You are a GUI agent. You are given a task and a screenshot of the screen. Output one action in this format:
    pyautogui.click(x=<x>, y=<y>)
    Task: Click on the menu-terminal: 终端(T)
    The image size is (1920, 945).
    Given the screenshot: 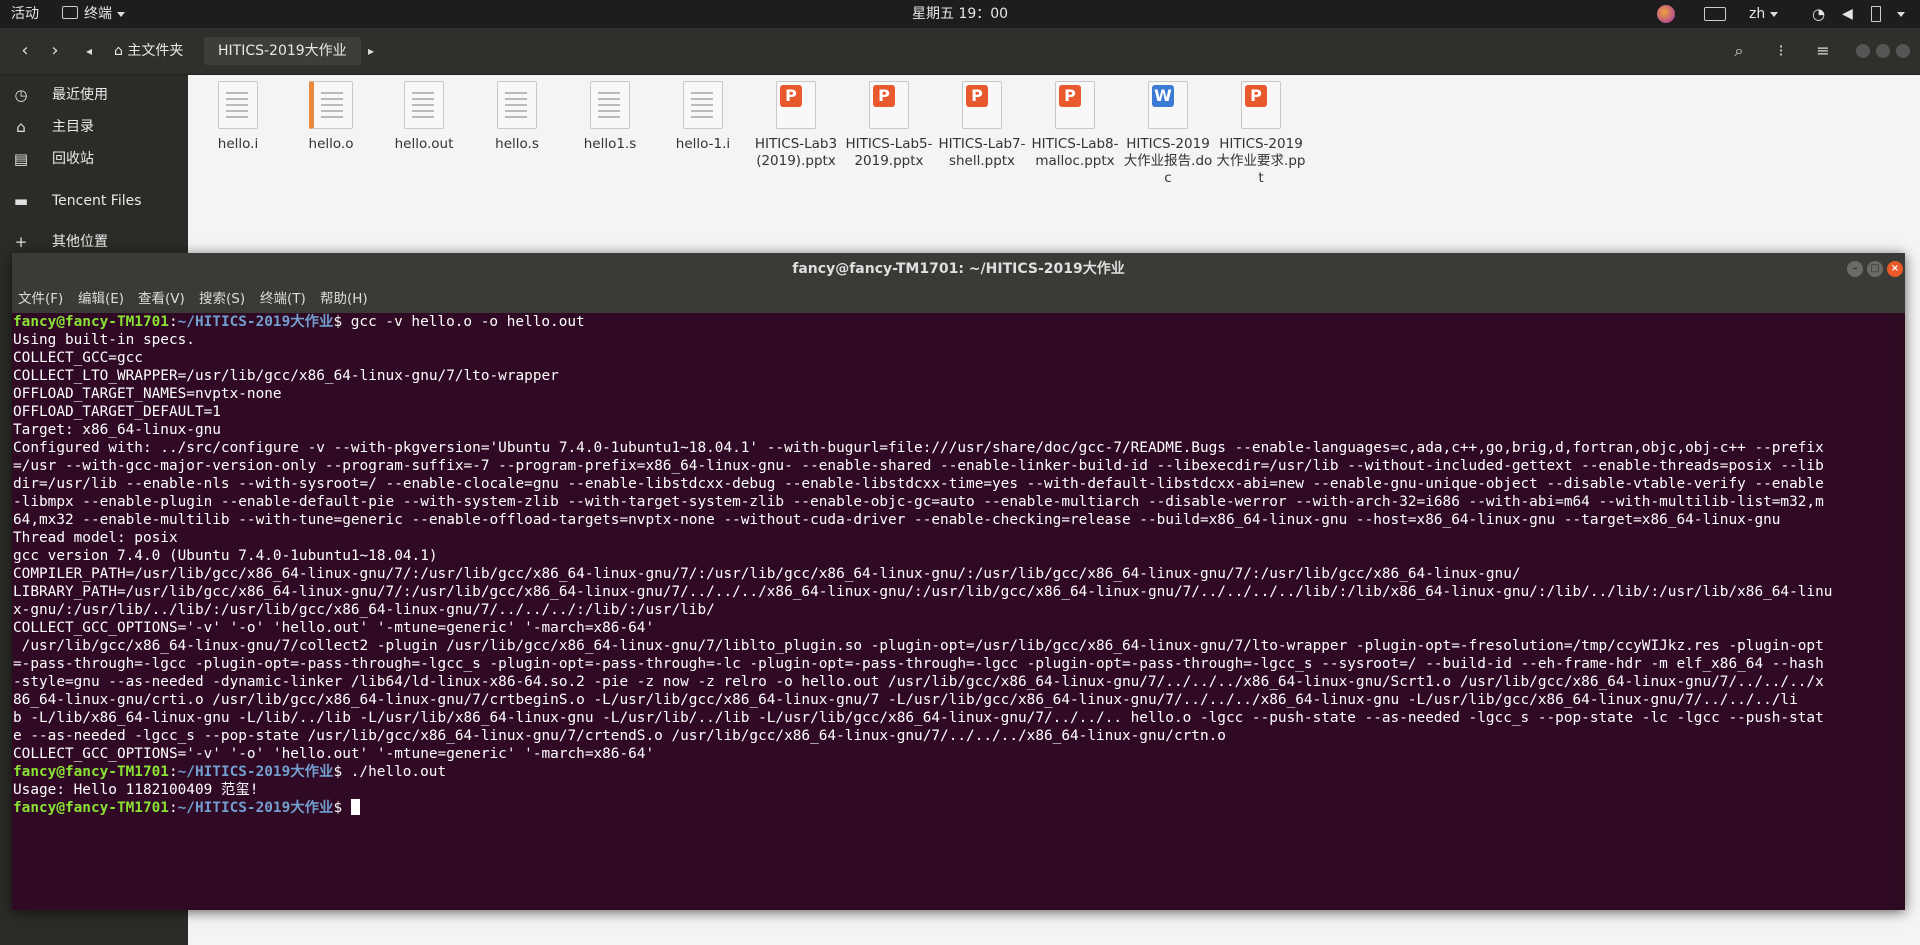 What is the action you would take?
    pyautogui.click(x=283, y=299)
    